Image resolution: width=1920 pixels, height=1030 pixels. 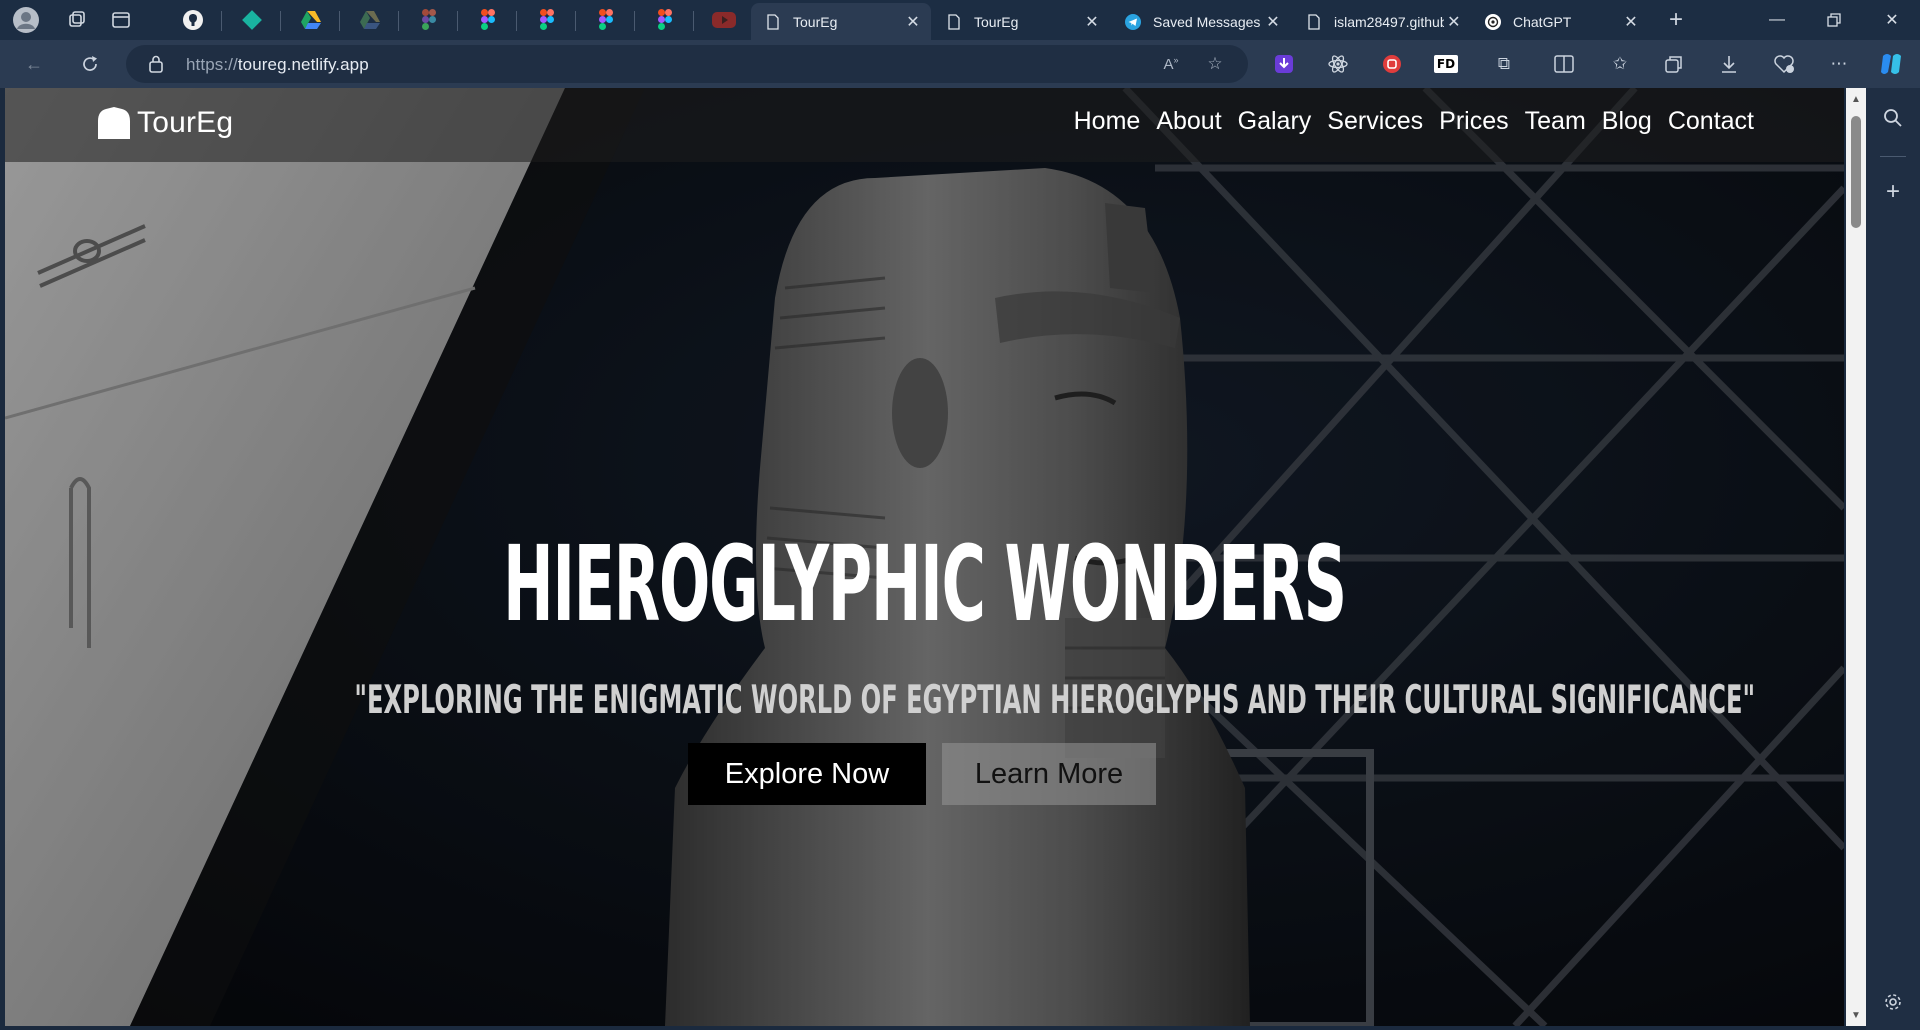 I want to click on sidebar-separator, so click(x=1893, y=156).